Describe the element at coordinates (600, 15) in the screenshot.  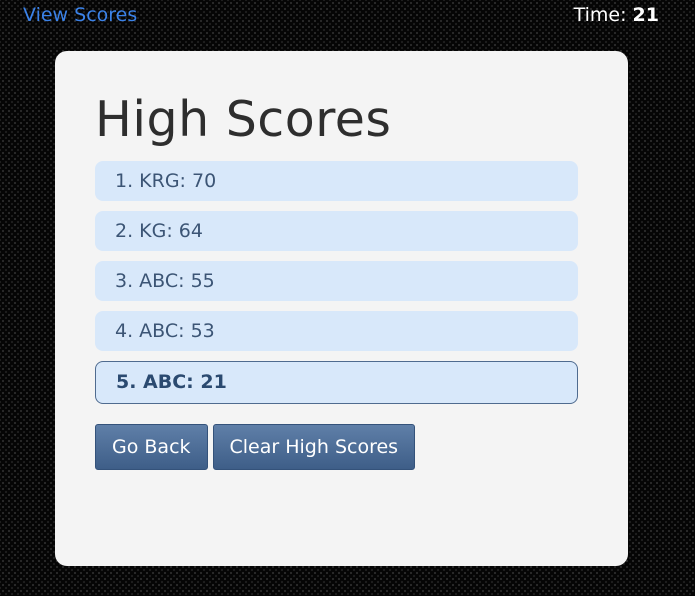
I see `time-label: Time:` at that location.